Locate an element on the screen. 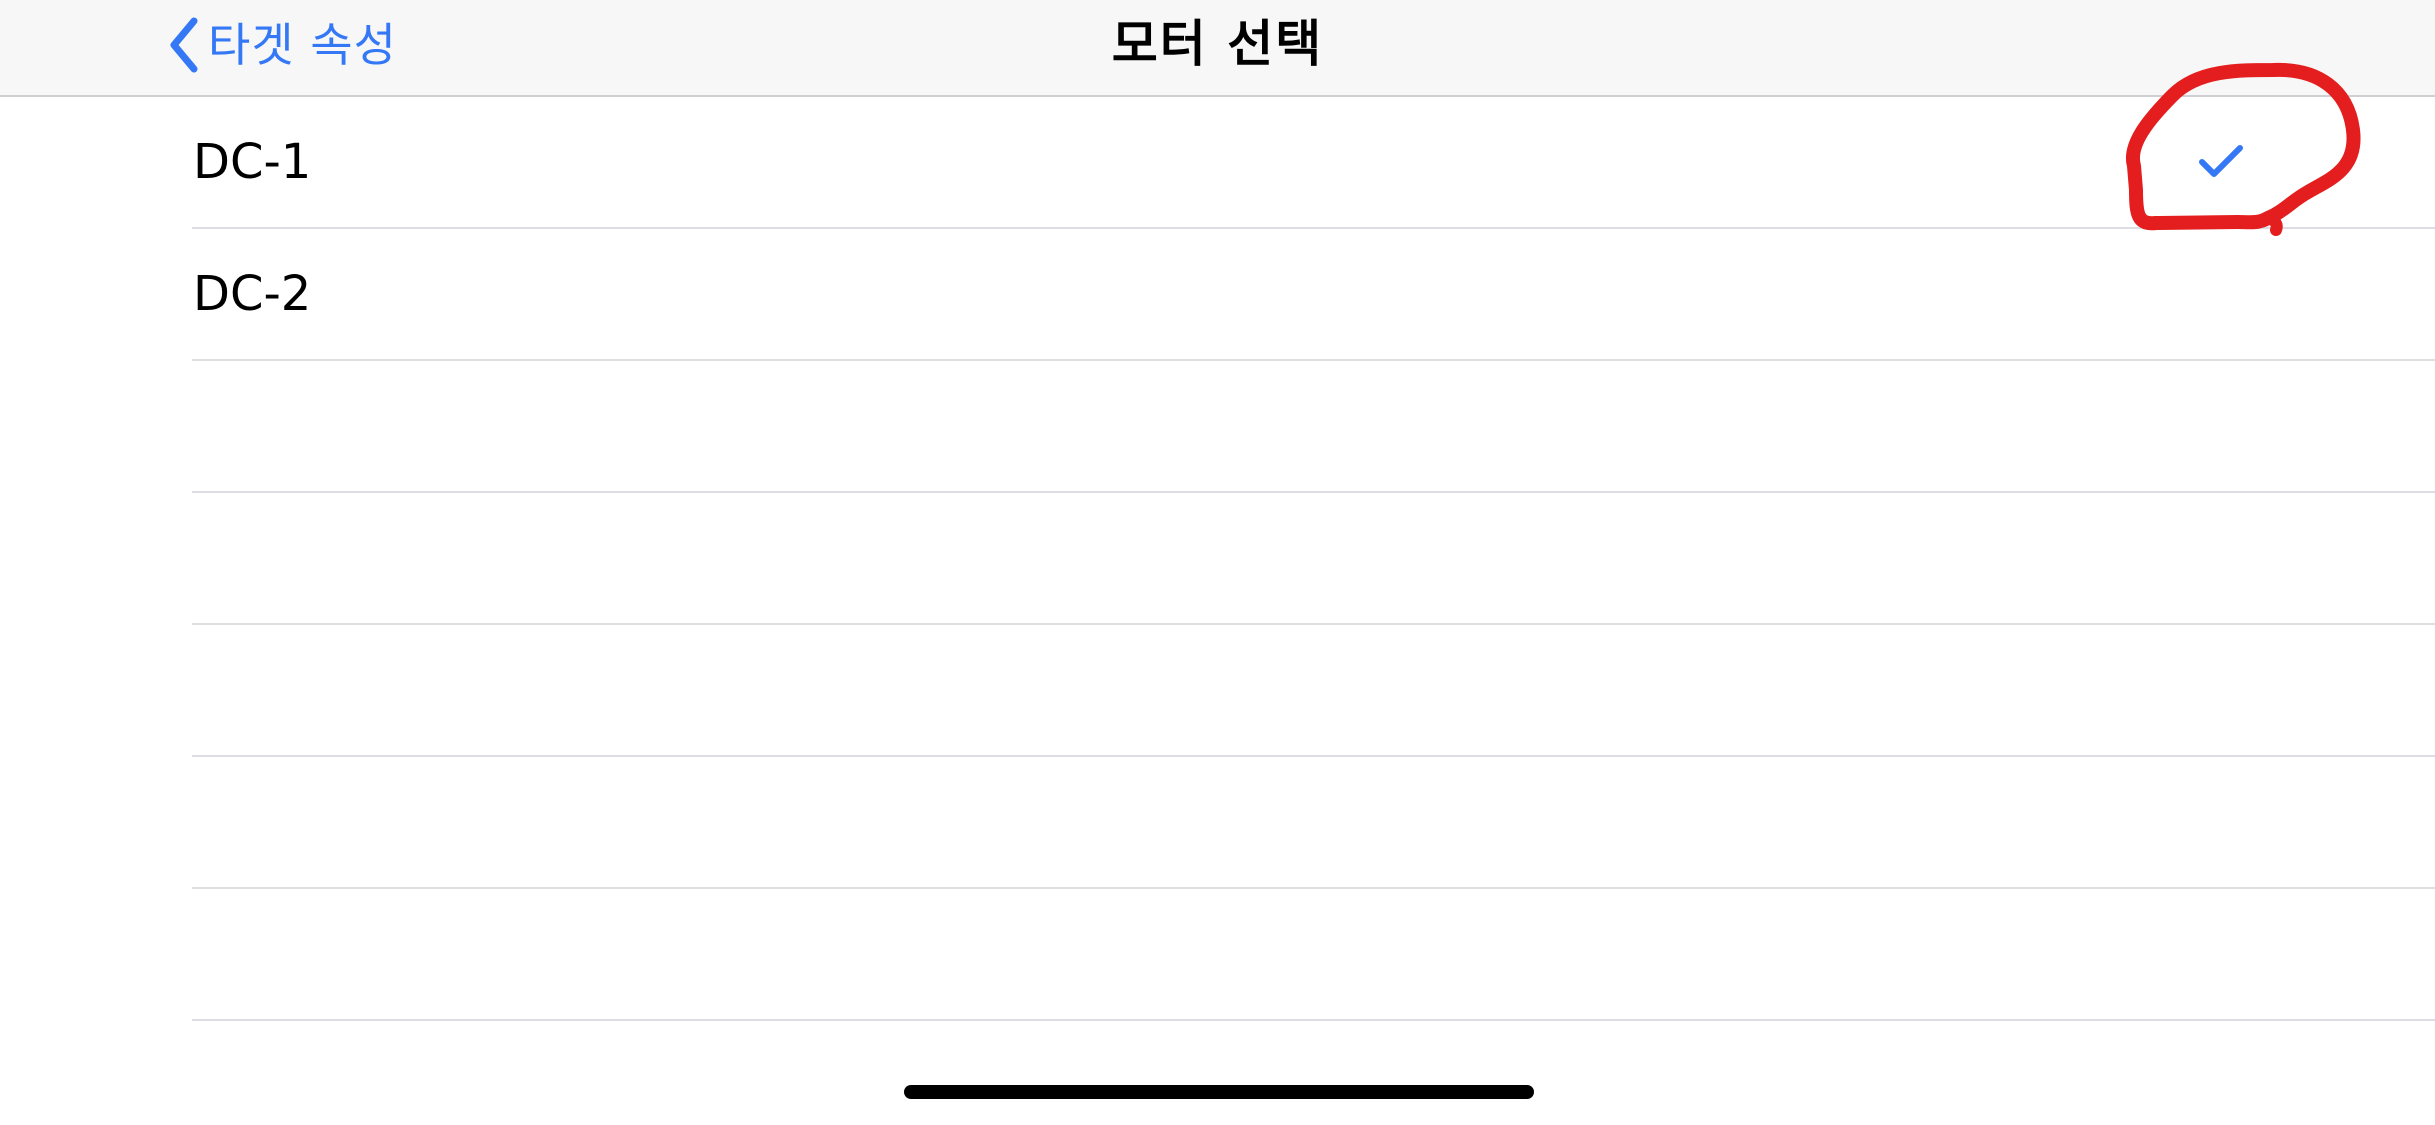 The image size is (2435, 1125). navigation-bar: 타겟 속성 모터 선택 is located at coordinates (1217, 48).